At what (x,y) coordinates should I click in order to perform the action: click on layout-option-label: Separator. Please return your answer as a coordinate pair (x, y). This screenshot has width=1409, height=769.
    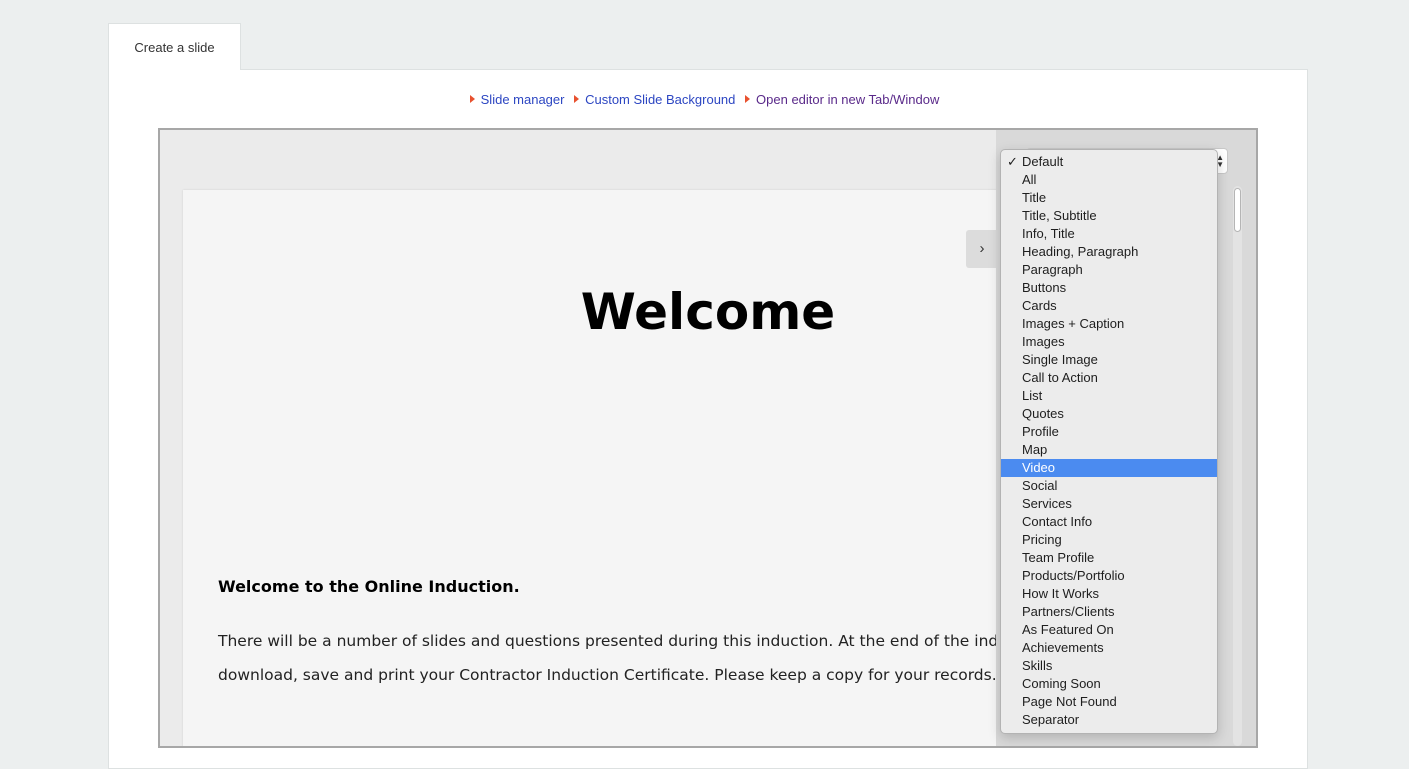
    Looking at the image, I should click on (1051, 719).